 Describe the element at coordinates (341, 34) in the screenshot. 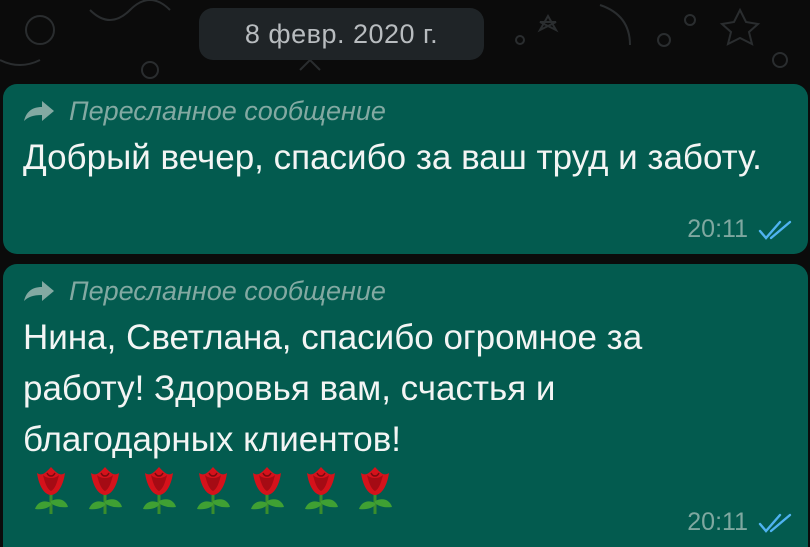

I see `date-separator: 8 февр. 2020 г.` at that location.